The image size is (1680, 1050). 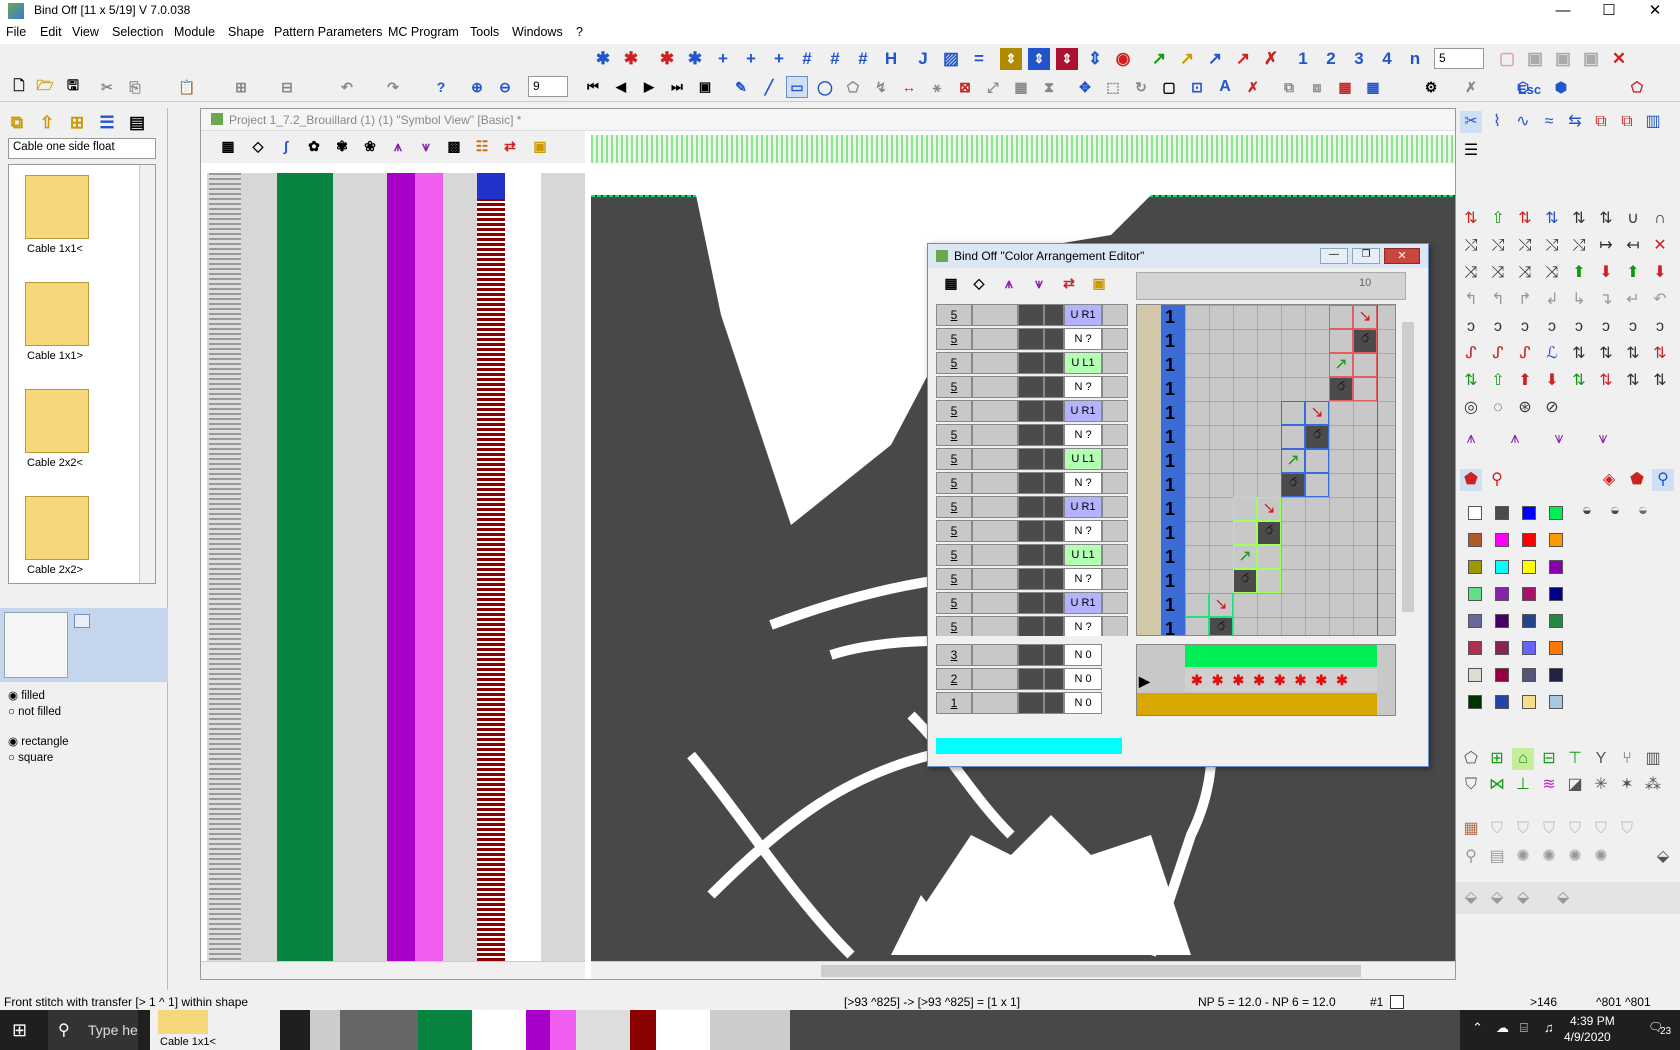 I want to click on h-icon: H, so click(x=891, y=59).